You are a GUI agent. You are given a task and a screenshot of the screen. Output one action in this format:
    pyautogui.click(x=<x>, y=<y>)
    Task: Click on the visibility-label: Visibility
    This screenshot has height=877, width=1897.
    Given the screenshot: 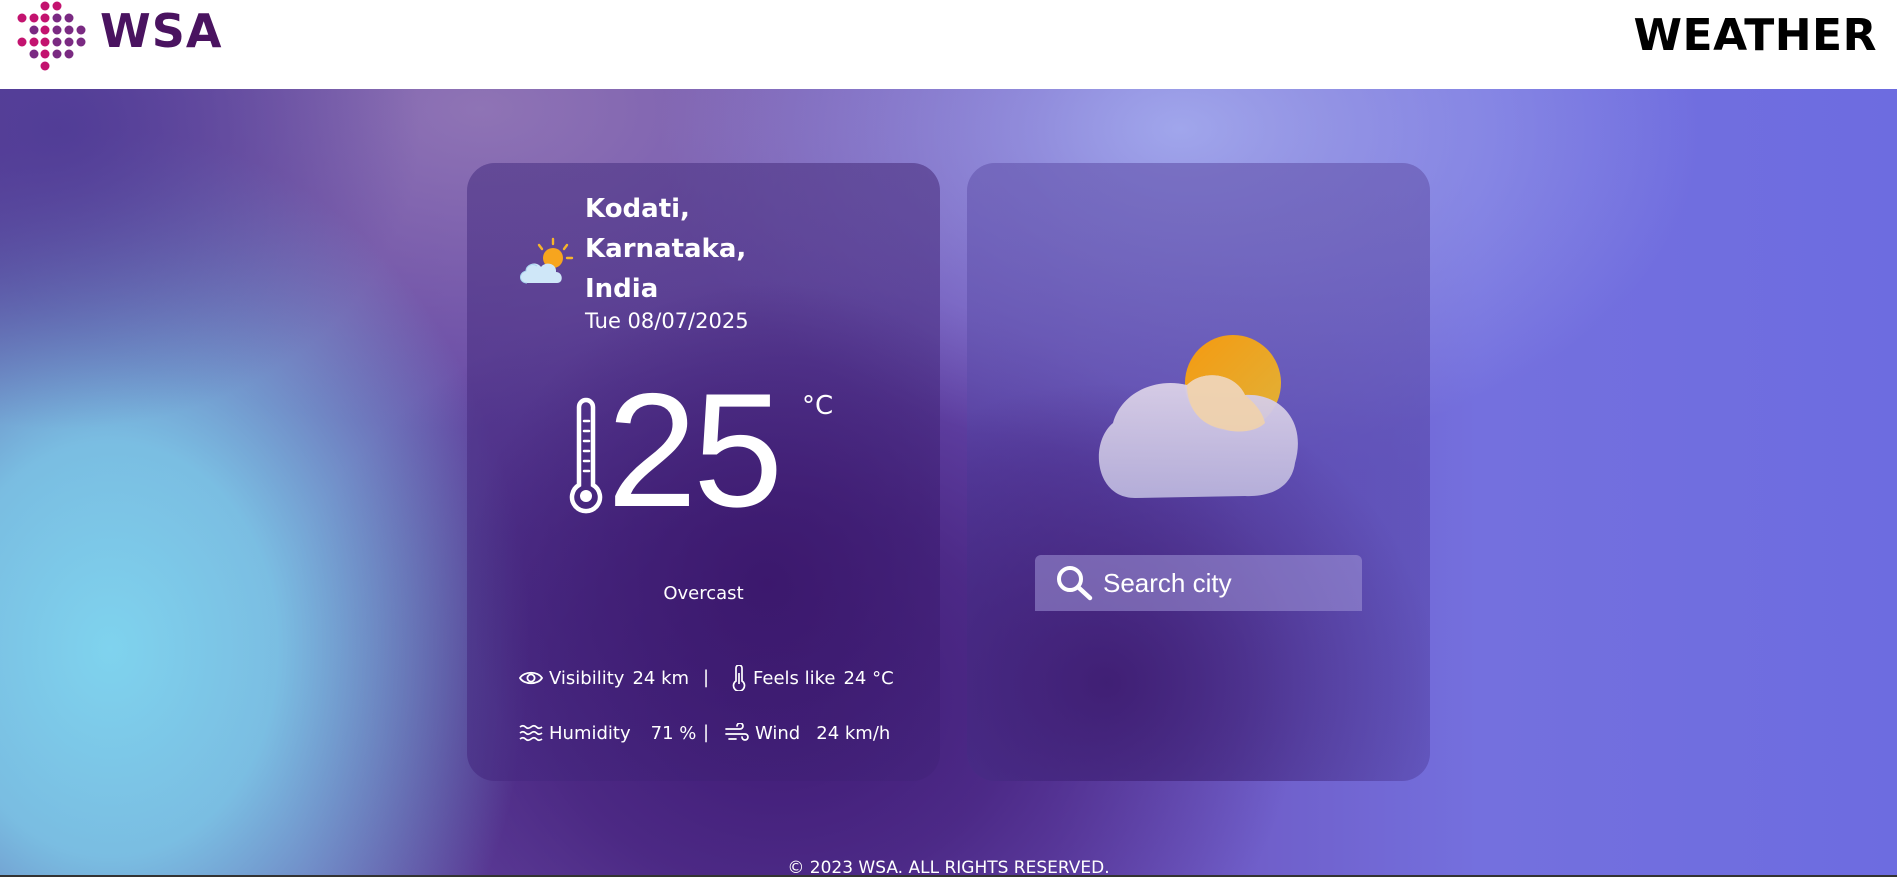 What is the action you would take?
    pyautogui.click(x=587, y=678)
    